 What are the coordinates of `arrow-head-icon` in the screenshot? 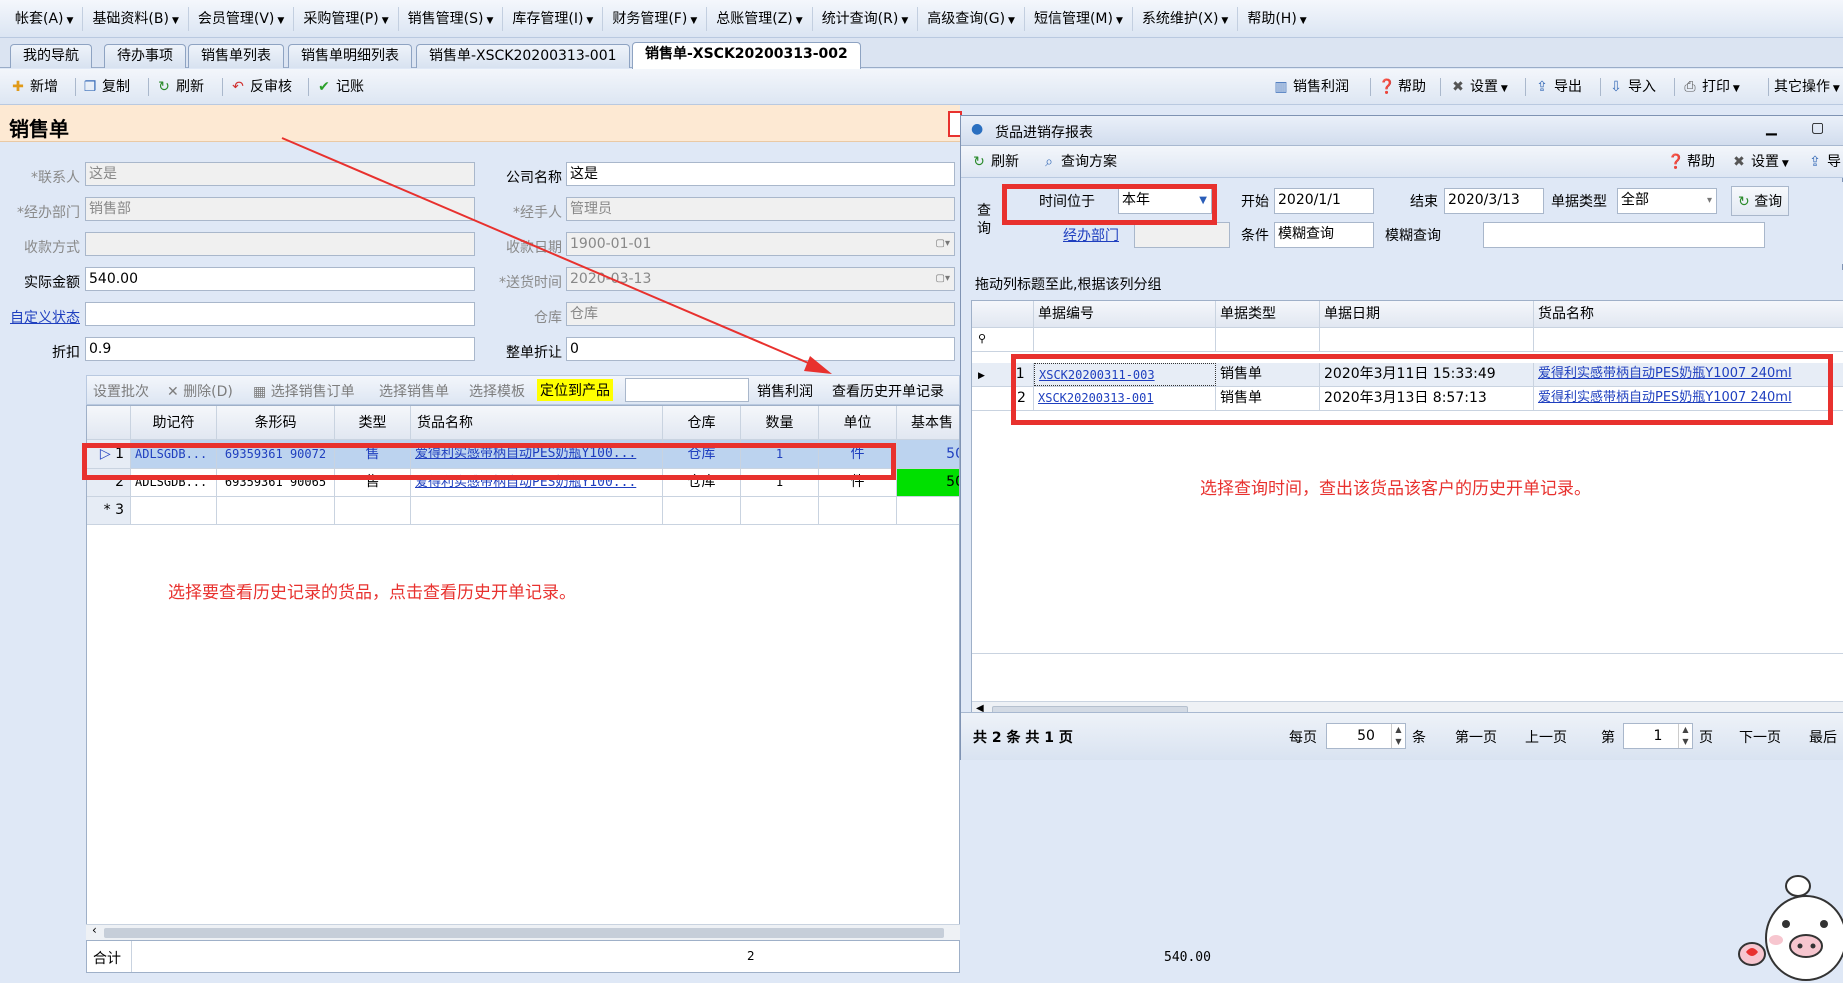 It's located at (818, 365).